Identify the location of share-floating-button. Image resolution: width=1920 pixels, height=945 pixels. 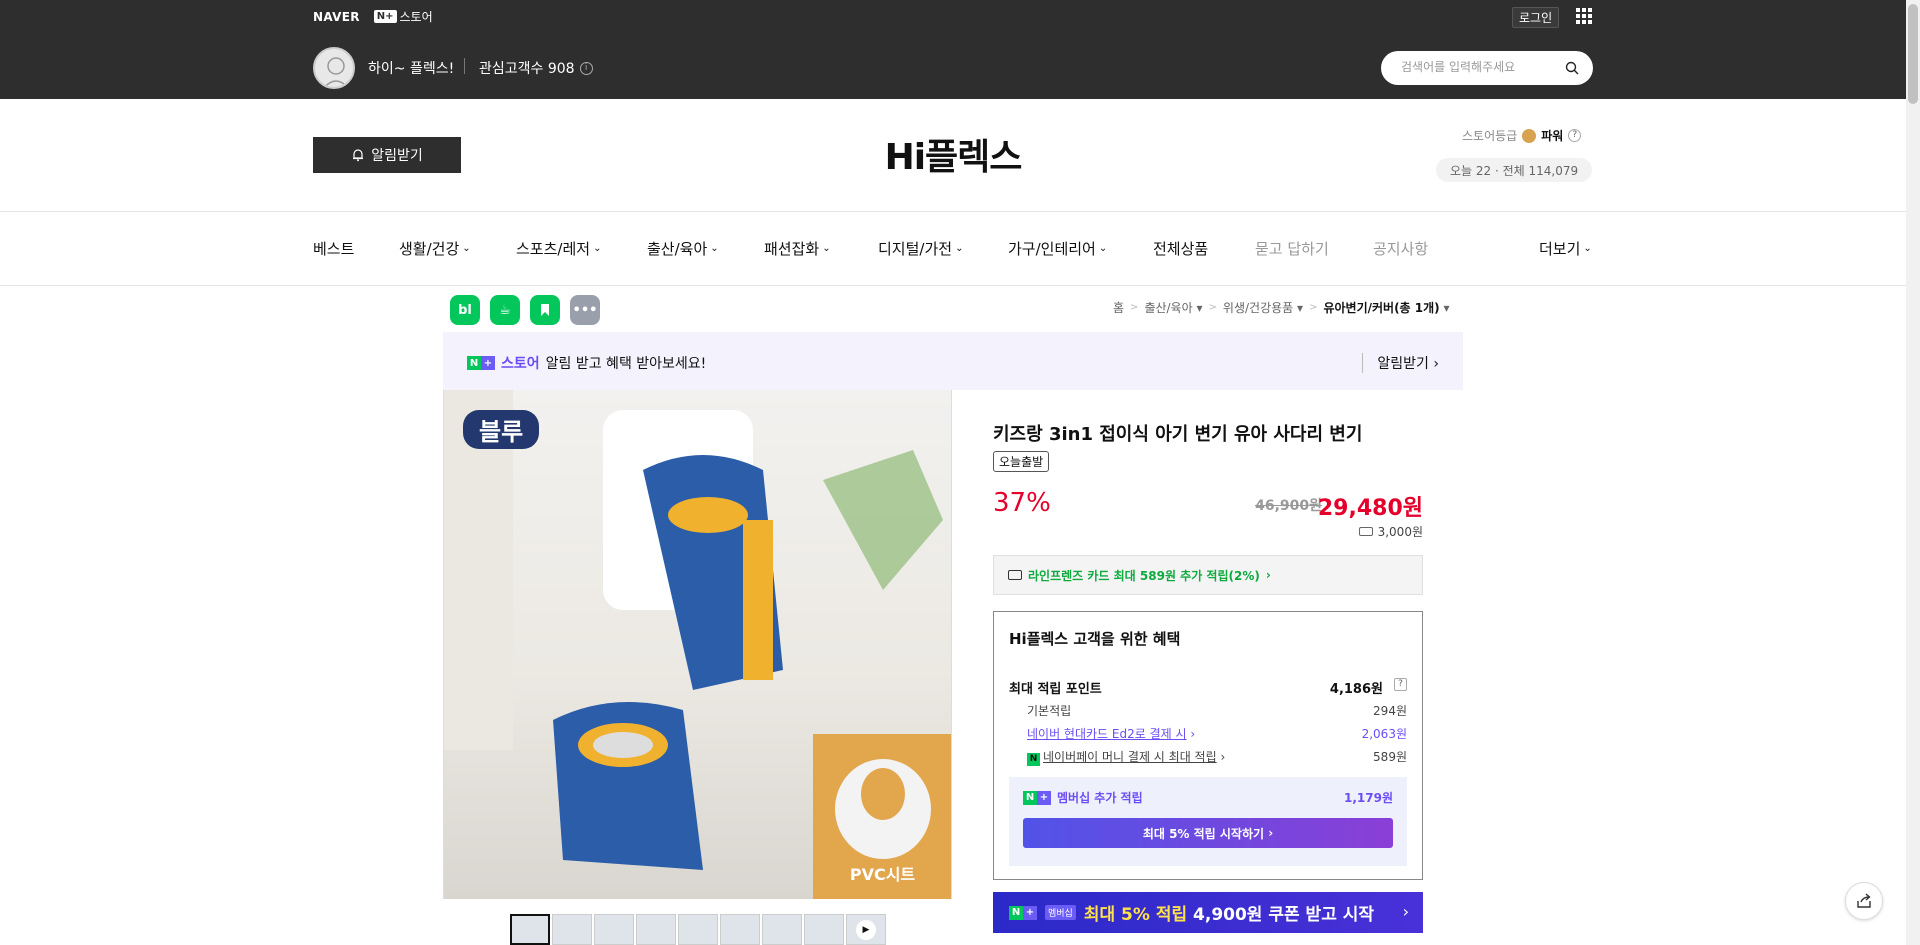
(1864, 901).